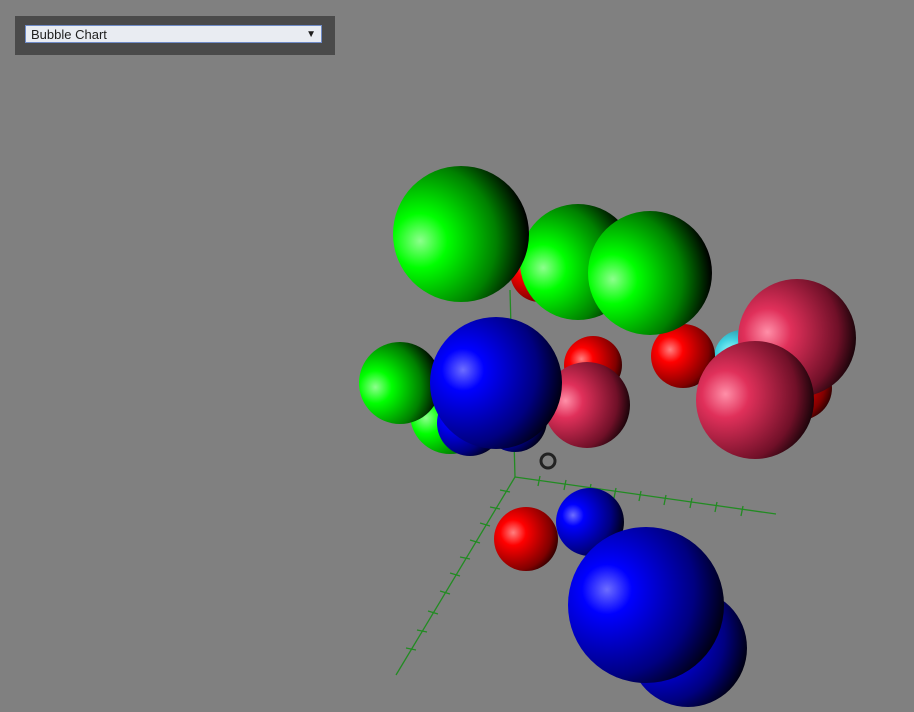 The height and width of the screenshot is (712, 914). Describe the element at coordinates (755, 400) in the screenshot. I see `bubble-pink` at that location.